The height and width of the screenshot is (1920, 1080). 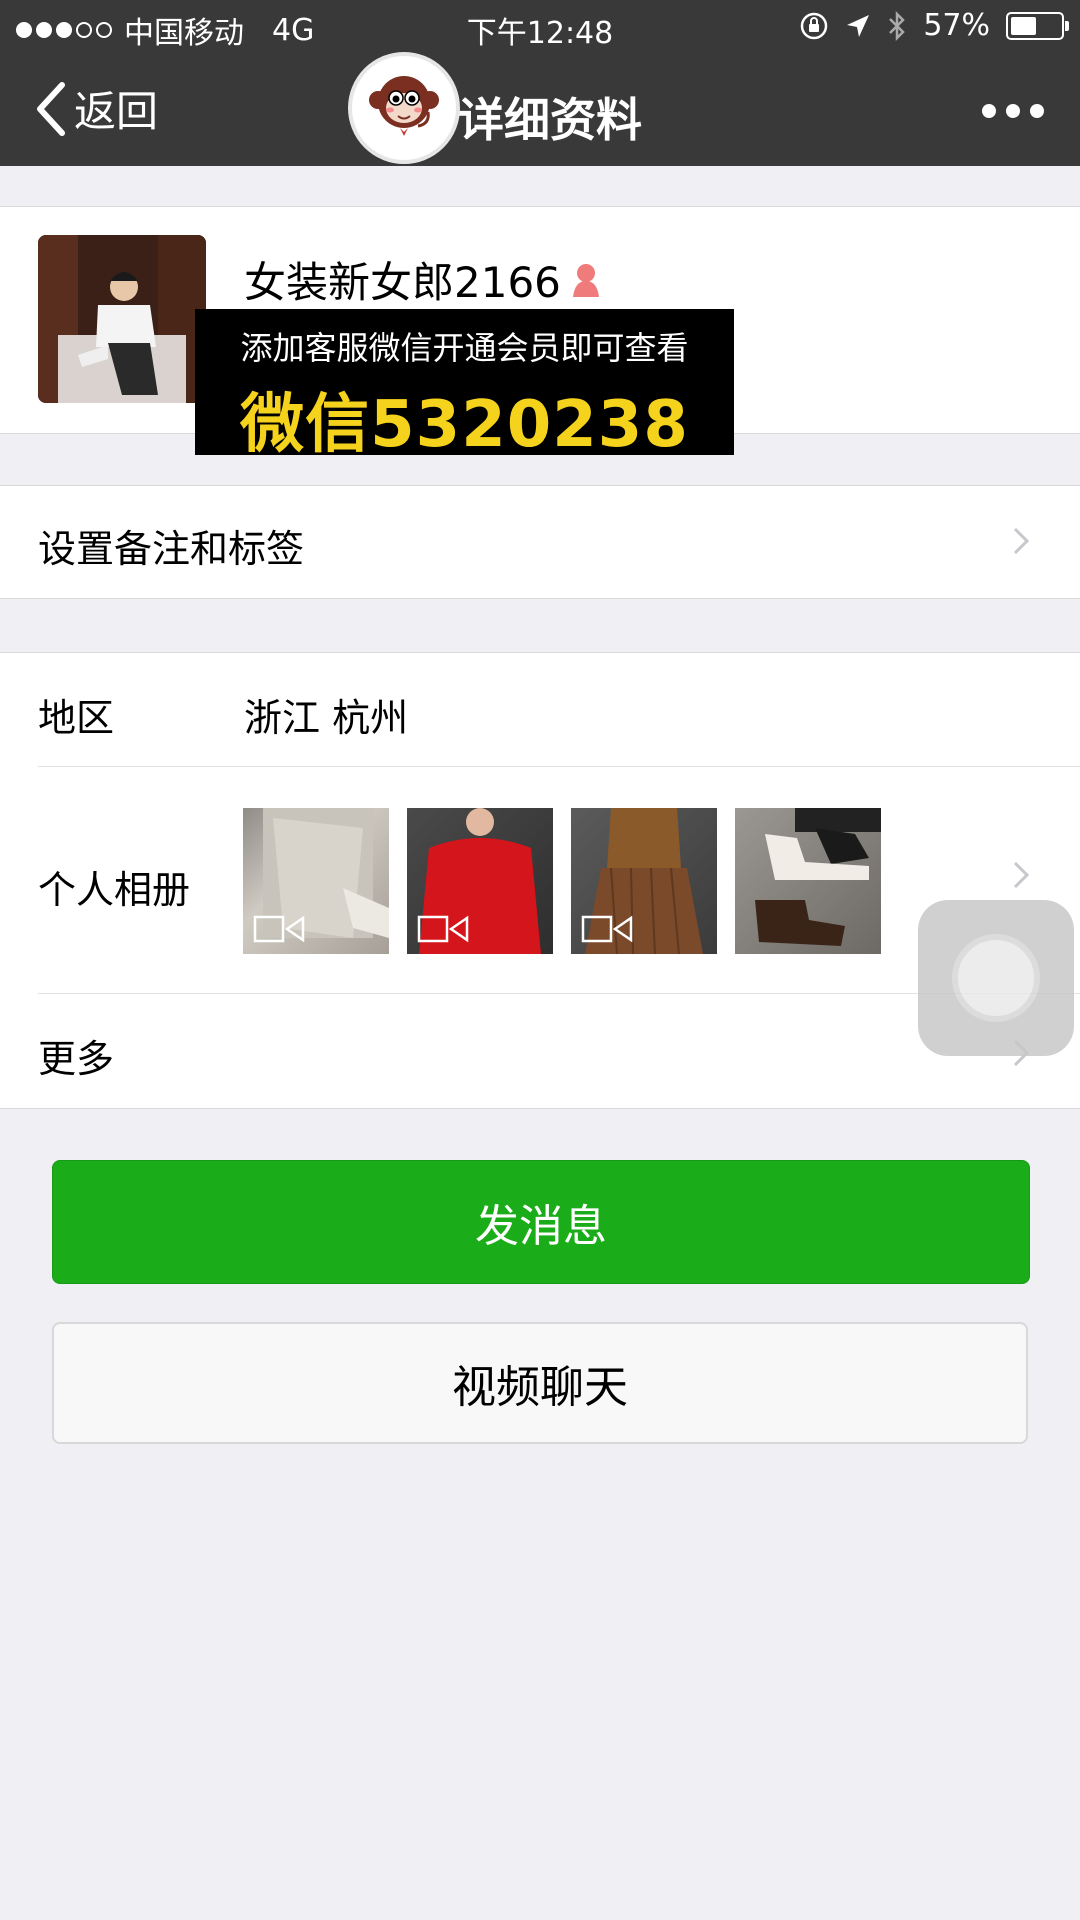 I want to click on page-title: 详细资料, so click(x=550, y=120).